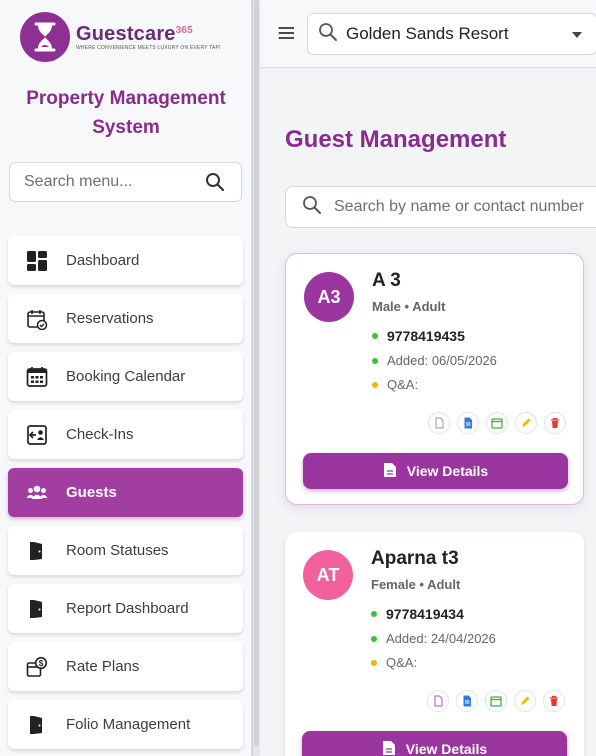 This screenshot has width=596, height=756. Describe the element at coordinates (409, 306) in the screenshot. I see `guest-gender-age: Male • Adult` at that location.